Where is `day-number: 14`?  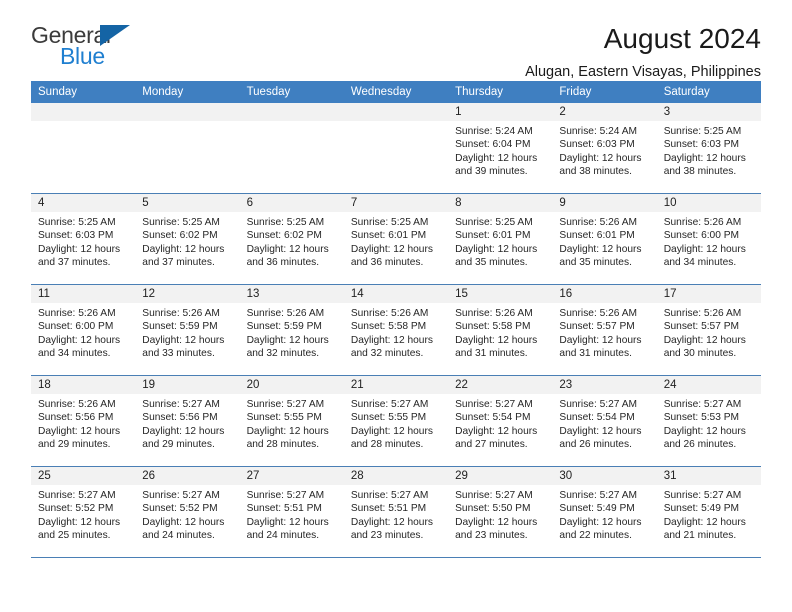
day-number: 14 is located at coordinates (396, 294).